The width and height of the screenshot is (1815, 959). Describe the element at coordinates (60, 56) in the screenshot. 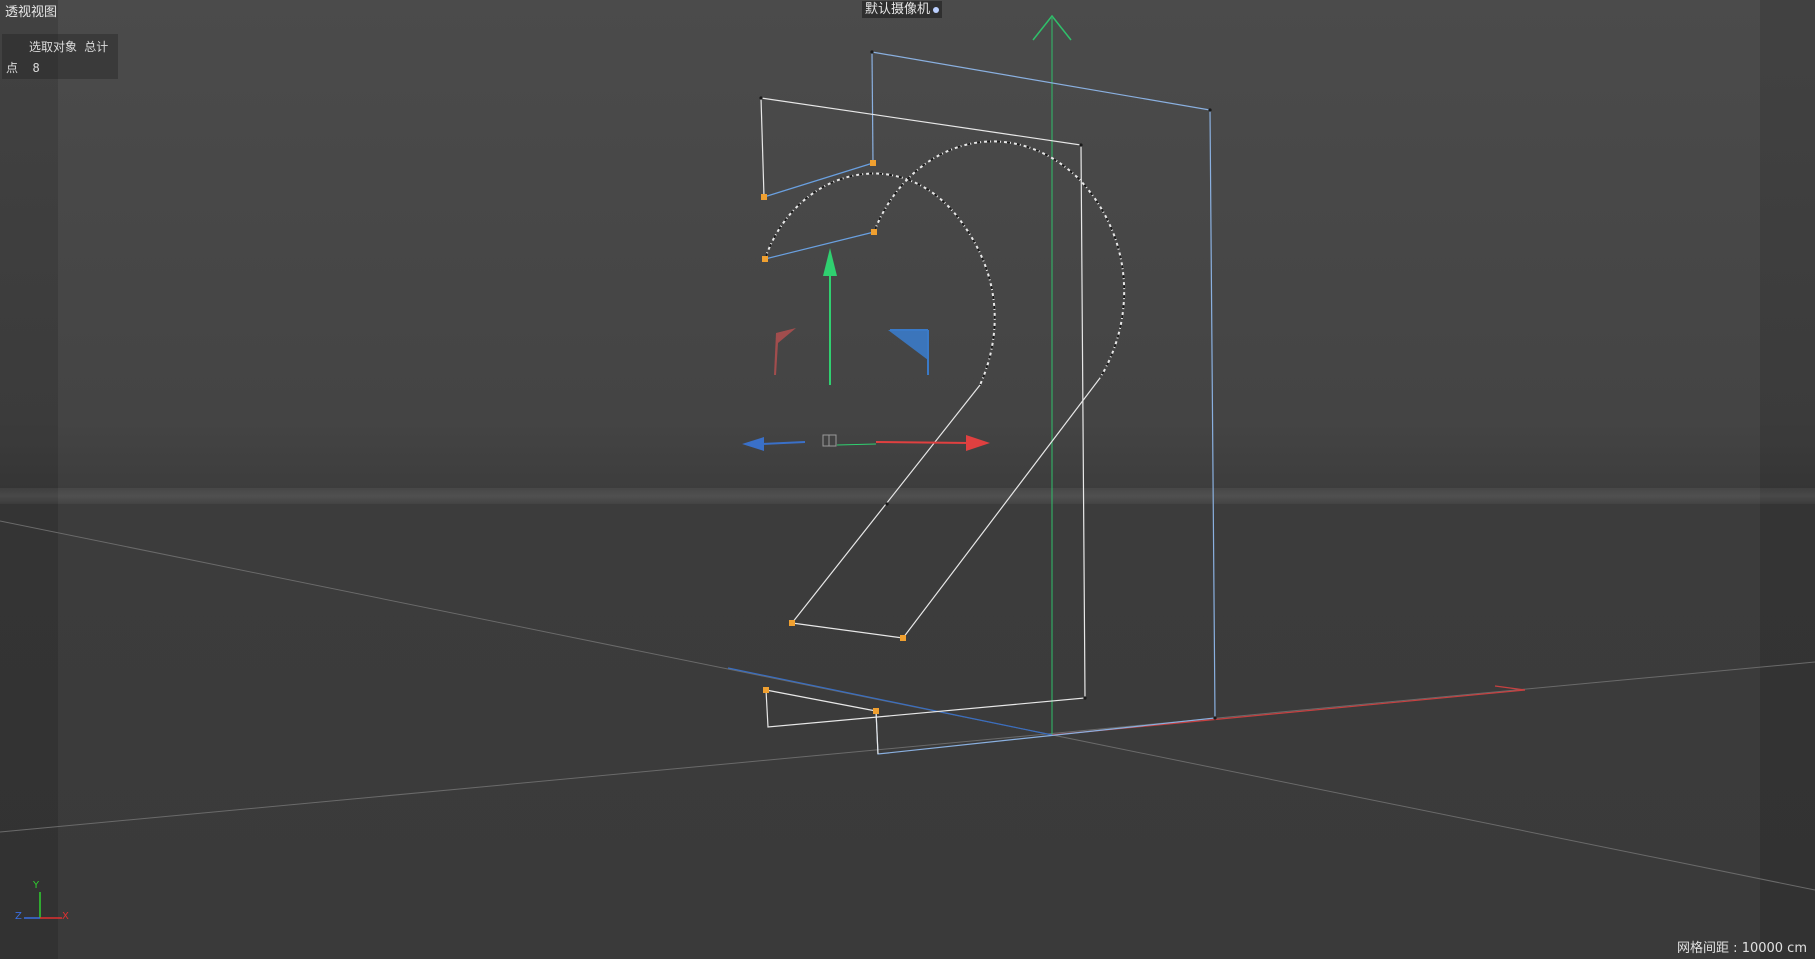

I see `info-panel: 选取对象 总计 点 8` at that location.